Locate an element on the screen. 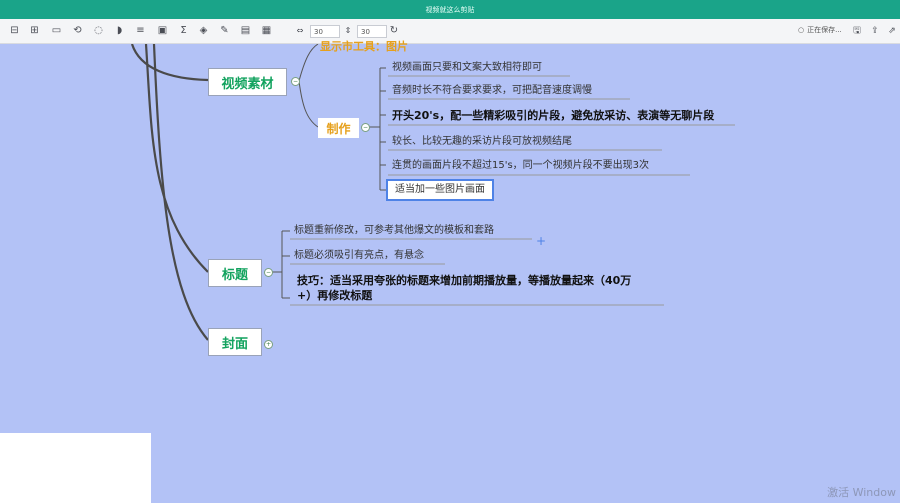  link-icon: ⟲ is located at coordinates (77, 30).